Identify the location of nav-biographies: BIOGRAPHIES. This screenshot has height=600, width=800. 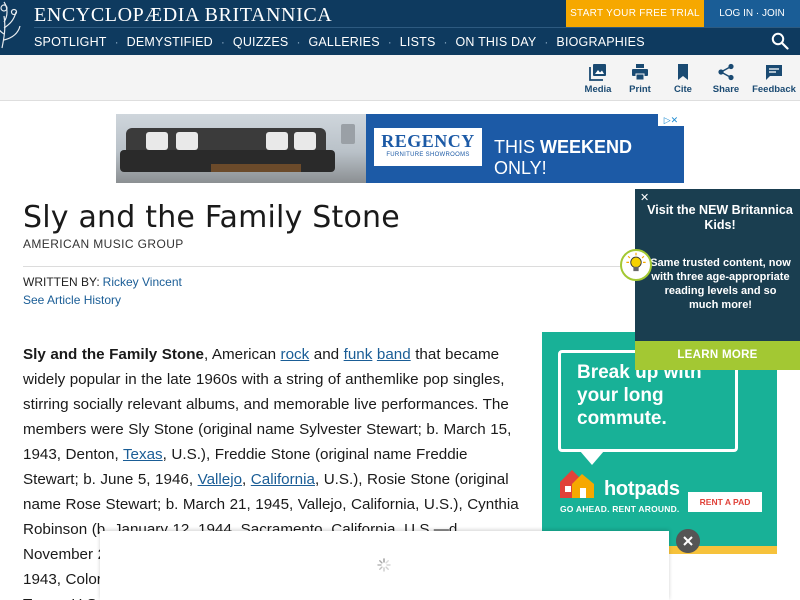
(600, 42).